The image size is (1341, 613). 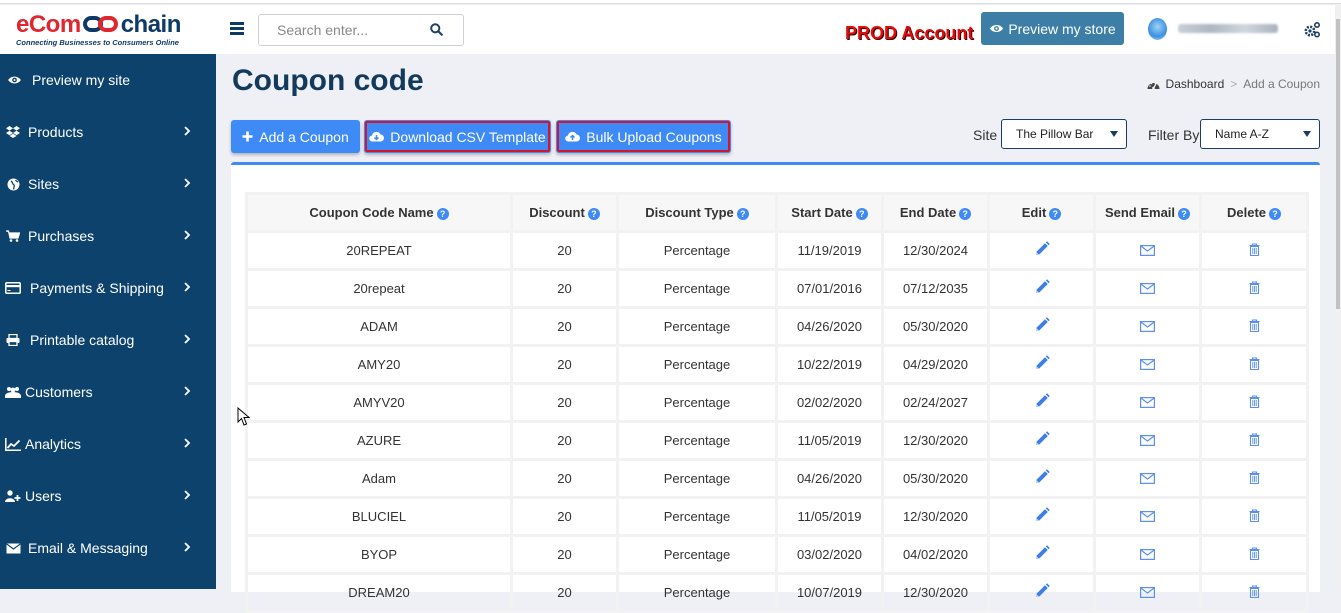 I want to click on sidebar-item-payments-shipping: Payments & Shipping, so click(x=108, y=288).